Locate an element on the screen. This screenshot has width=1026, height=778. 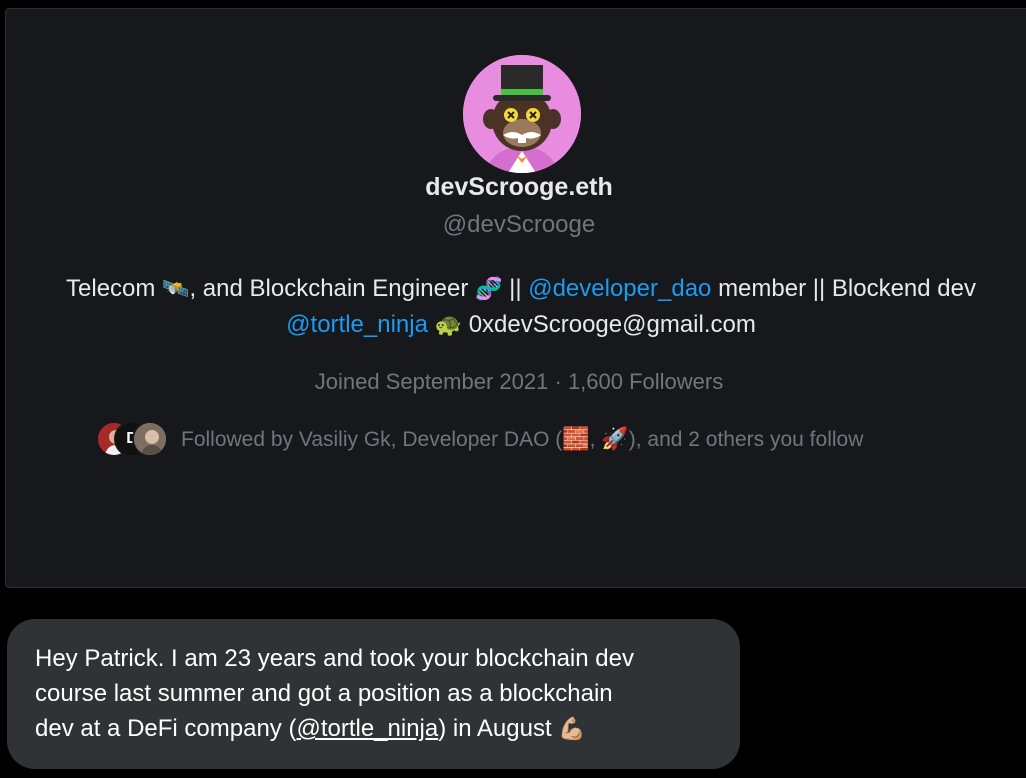
bio-text: , and Blockchain Engineer is located at coordinates (329, 288).